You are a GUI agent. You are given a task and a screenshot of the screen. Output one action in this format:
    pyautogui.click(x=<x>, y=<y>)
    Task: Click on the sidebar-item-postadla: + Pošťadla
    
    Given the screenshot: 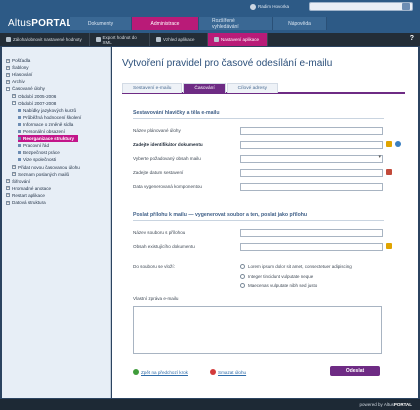 What is the action you would take?
    pyautogui.click(x=18, y=60)
    